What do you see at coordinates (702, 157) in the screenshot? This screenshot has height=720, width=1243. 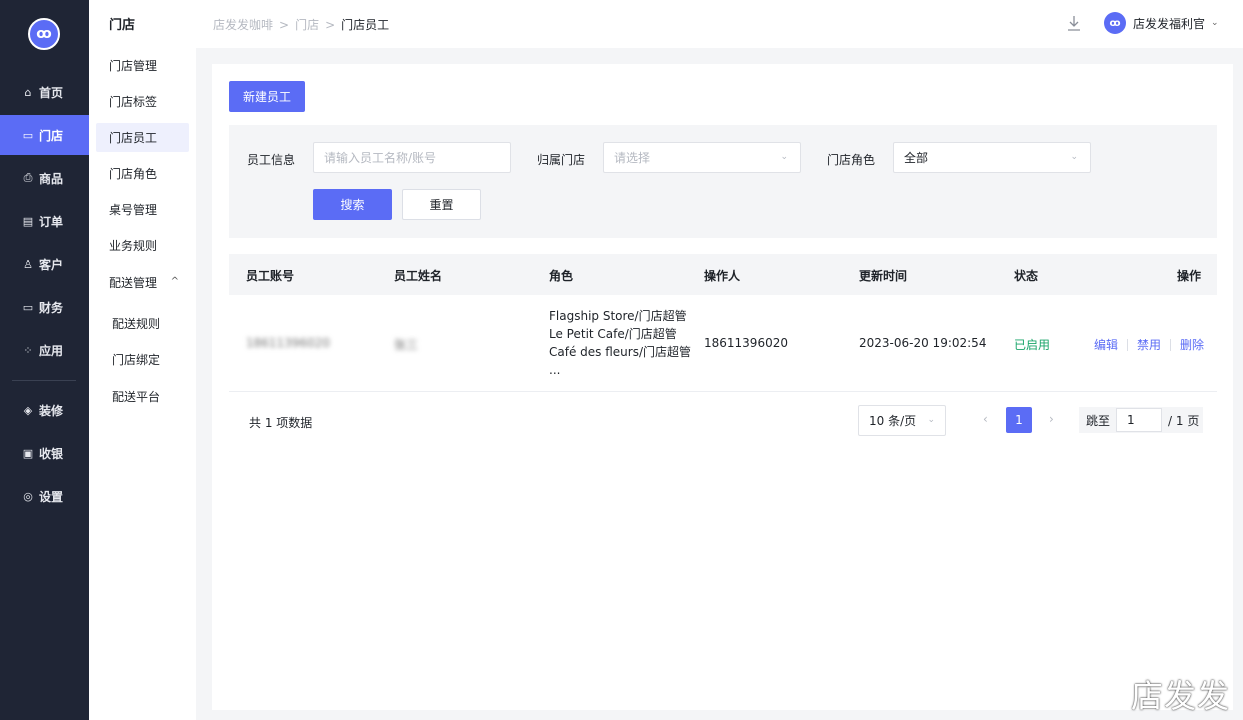 I see `store-select: 请选择 ⌄` at bounding box center [702, 157].